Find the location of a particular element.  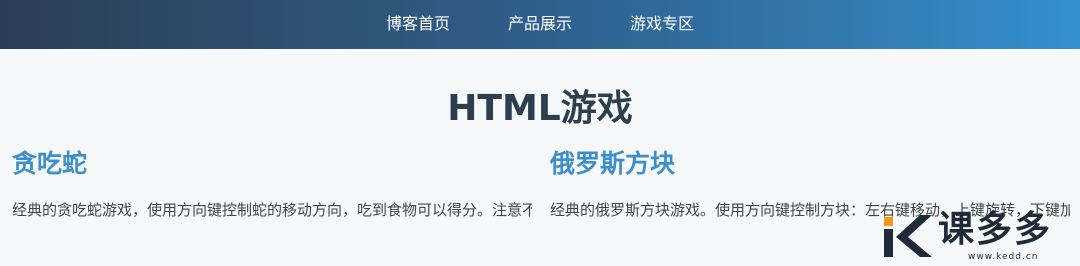

watermark-logo: 课多多 www.kedd.cn is located at coordinates (980, 236).